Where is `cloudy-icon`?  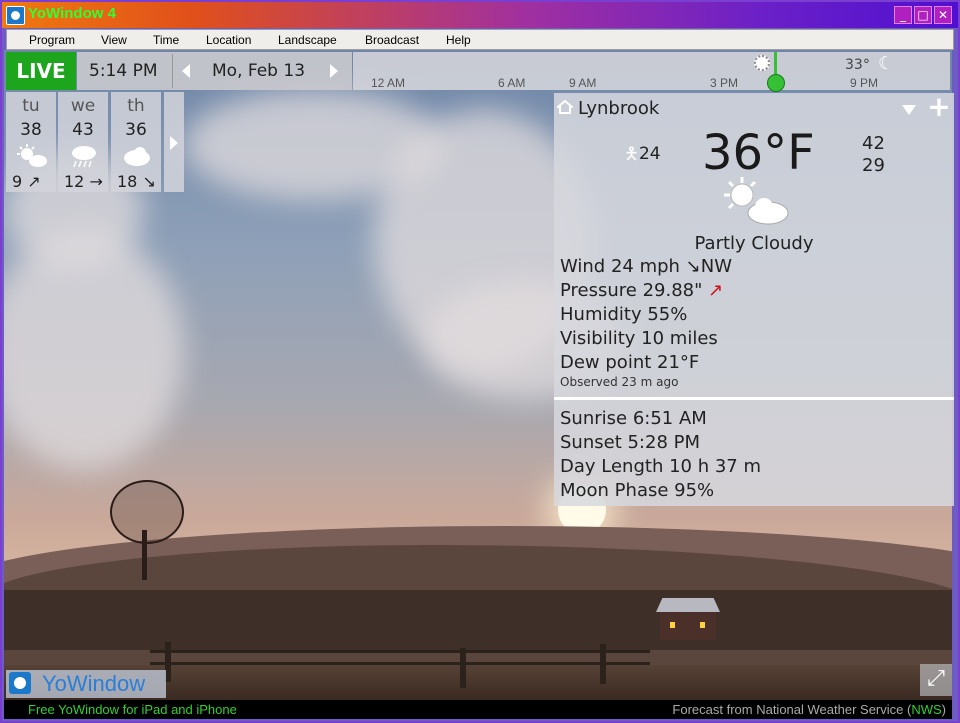
cloudy-icon is located at coordinates (137, 156).